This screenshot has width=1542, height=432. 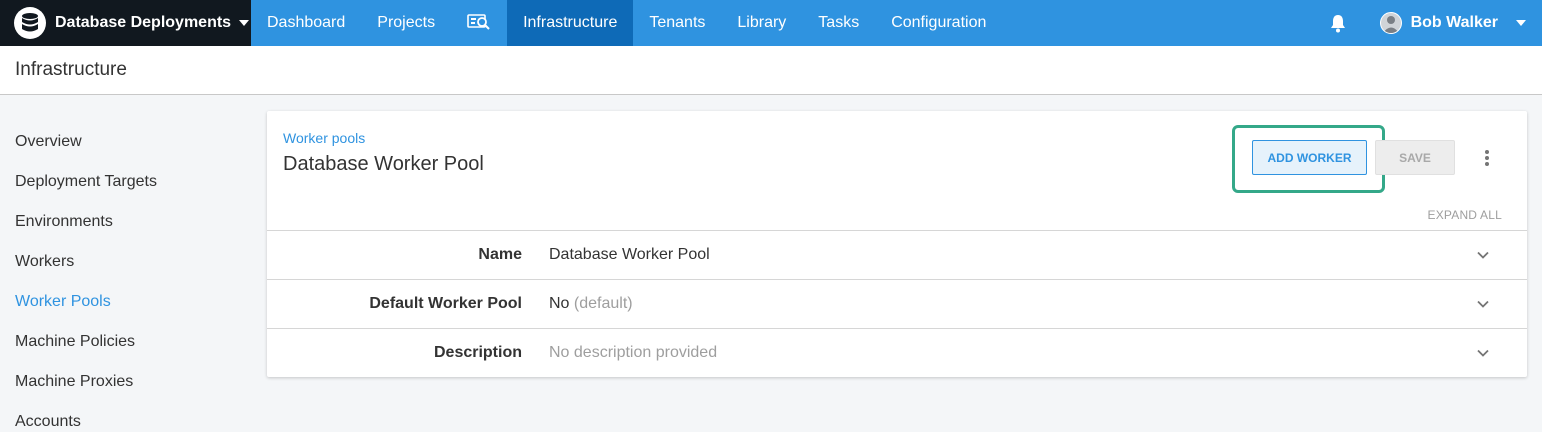 I want to click on nav-label: Configuration, so click(x=939, y=22).